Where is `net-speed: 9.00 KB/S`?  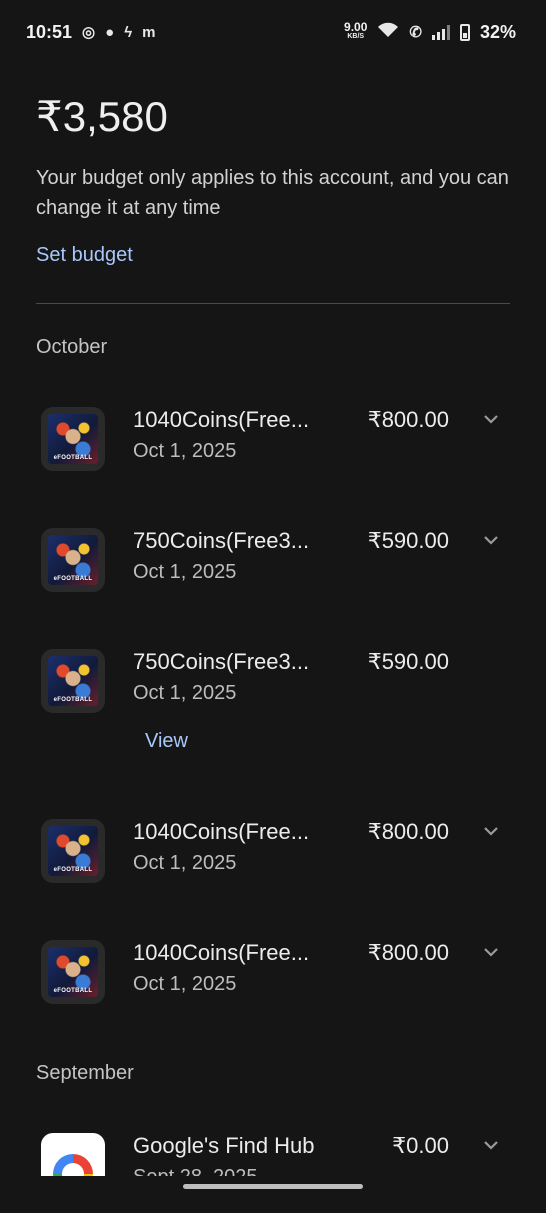 net-speed: 9.00 KB/S is located at coordinates (356, 30).